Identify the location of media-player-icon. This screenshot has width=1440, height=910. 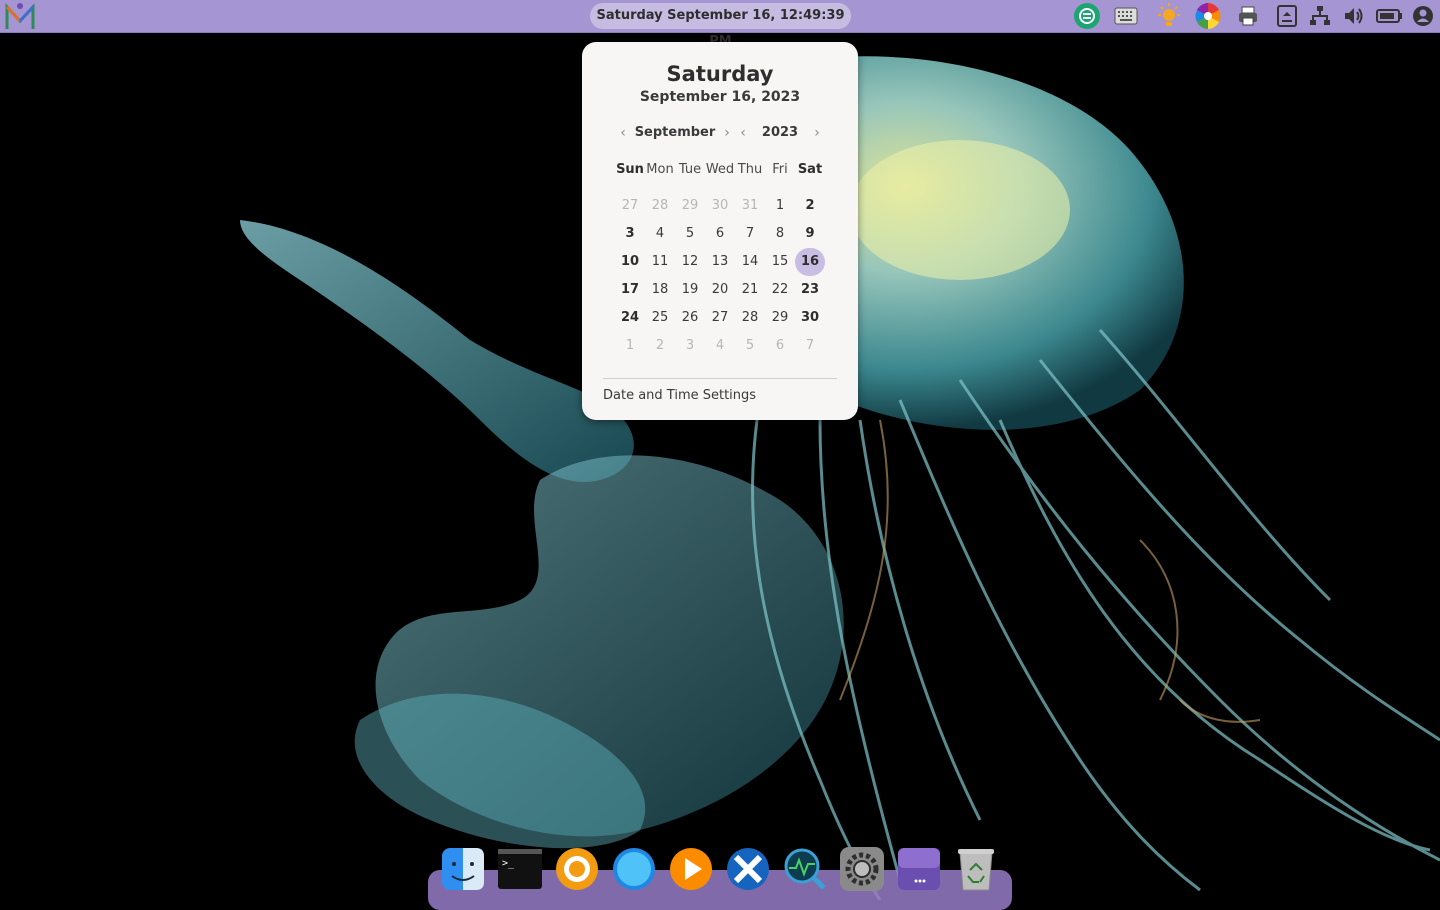
(691, 869).